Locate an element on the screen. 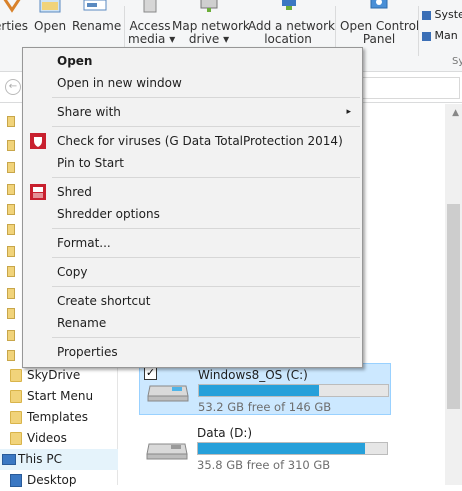 The height and width of the screenshot is (491, 462). add-network-location-label: Add a network location is located at coordinates (291, 32).